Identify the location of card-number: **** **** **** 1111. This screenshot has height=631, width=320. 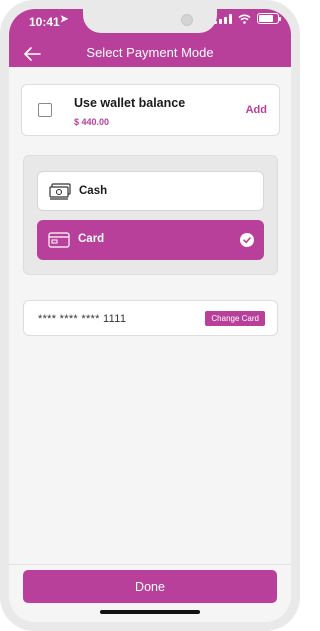
(82, 319).